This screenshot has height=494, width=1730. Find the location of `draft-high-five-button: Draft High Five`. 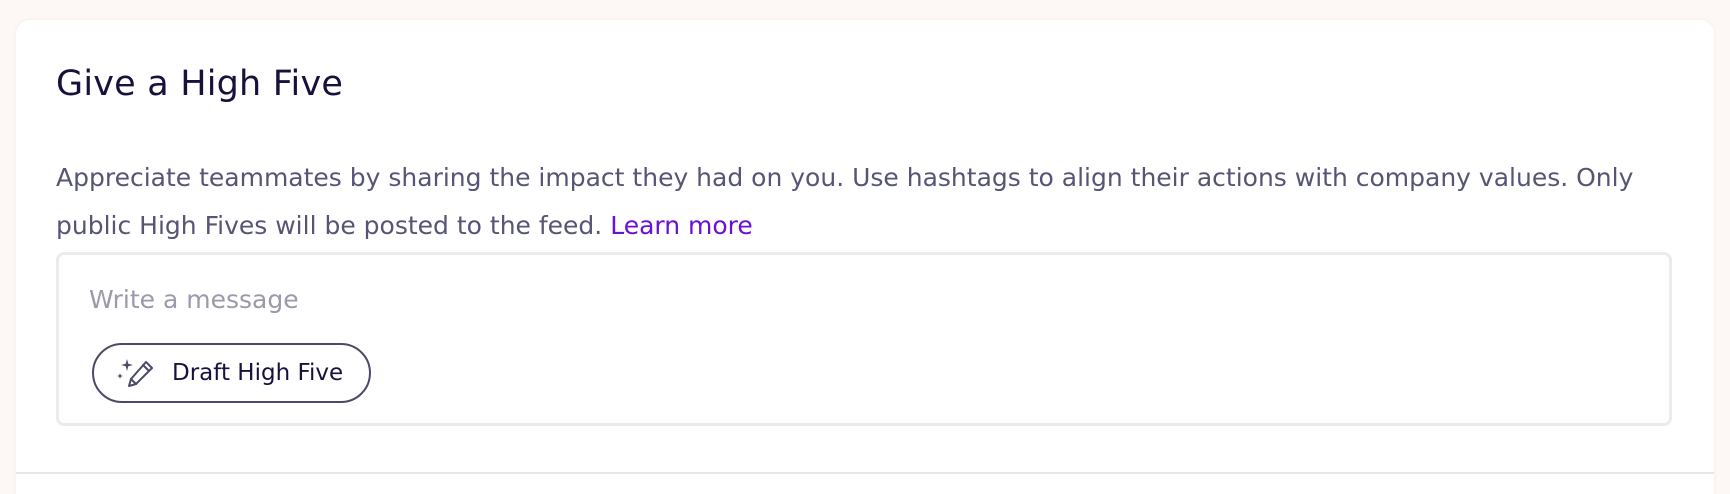

draft-high-five-button: Draft High Five is located at coordinates (232, 373).